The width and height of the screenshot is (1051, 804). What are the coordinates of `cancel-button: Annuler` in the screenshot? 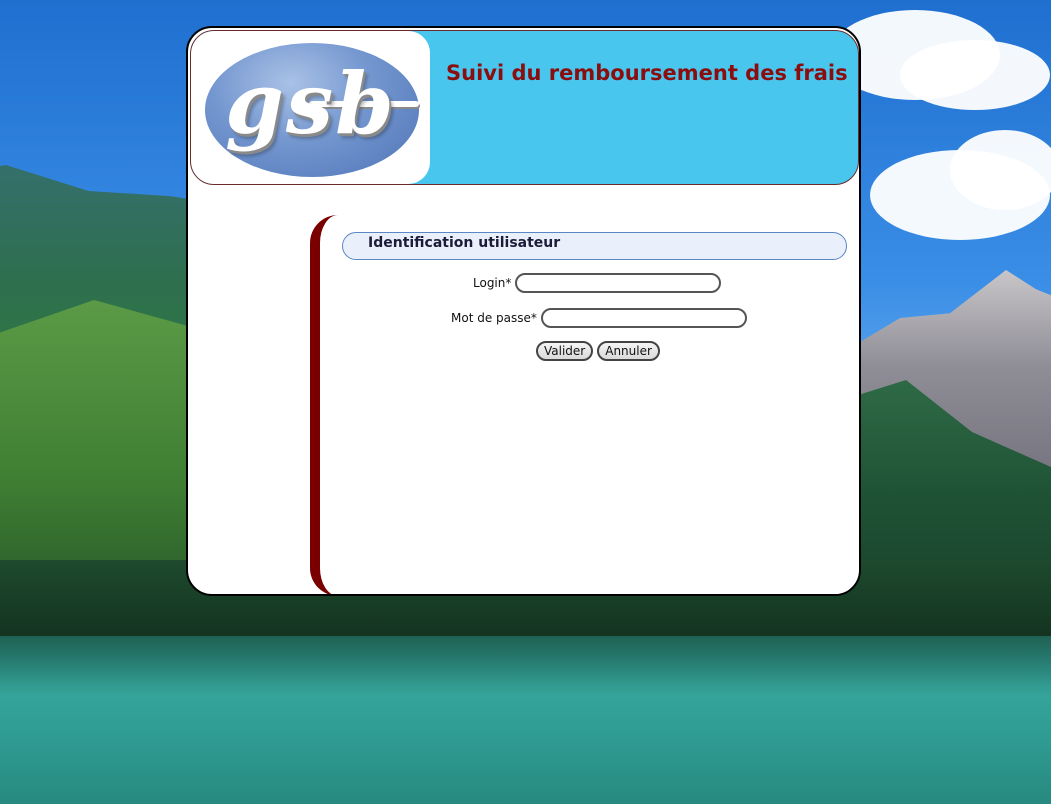 It's located at (628, 351).